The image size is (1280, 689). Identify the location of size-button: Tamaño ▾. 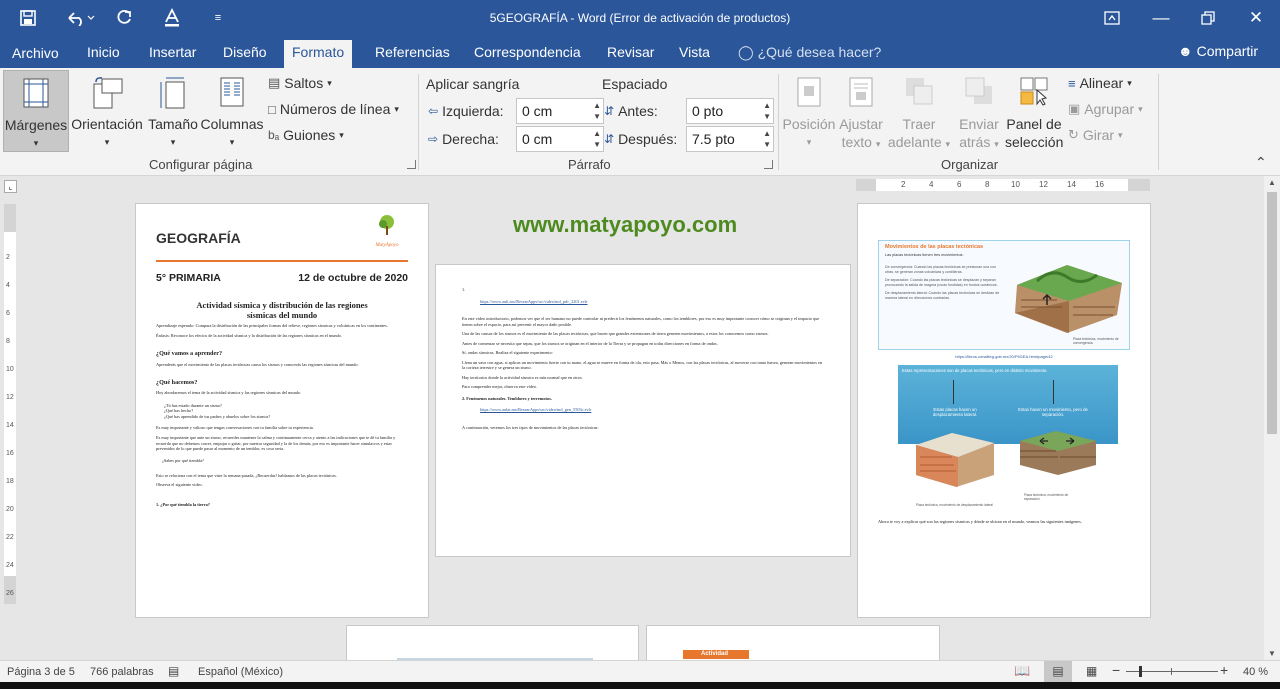
(173, 111).